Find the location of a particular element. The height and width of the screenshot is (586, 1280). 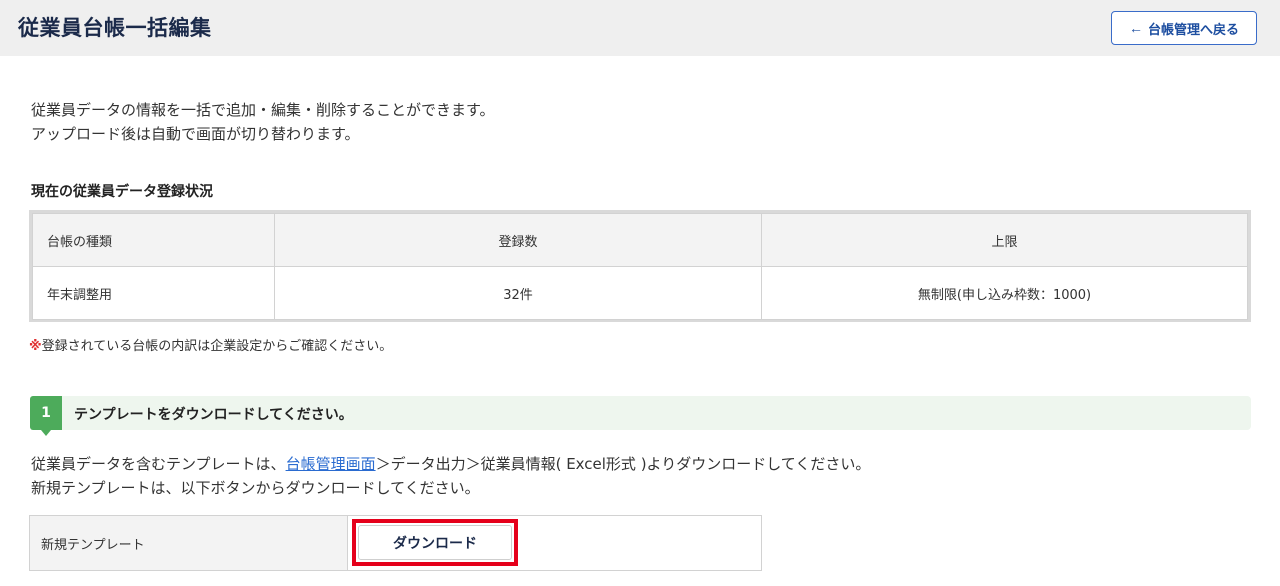

column-header-type: 台帳の種類 is located at coordinates (153, 240).